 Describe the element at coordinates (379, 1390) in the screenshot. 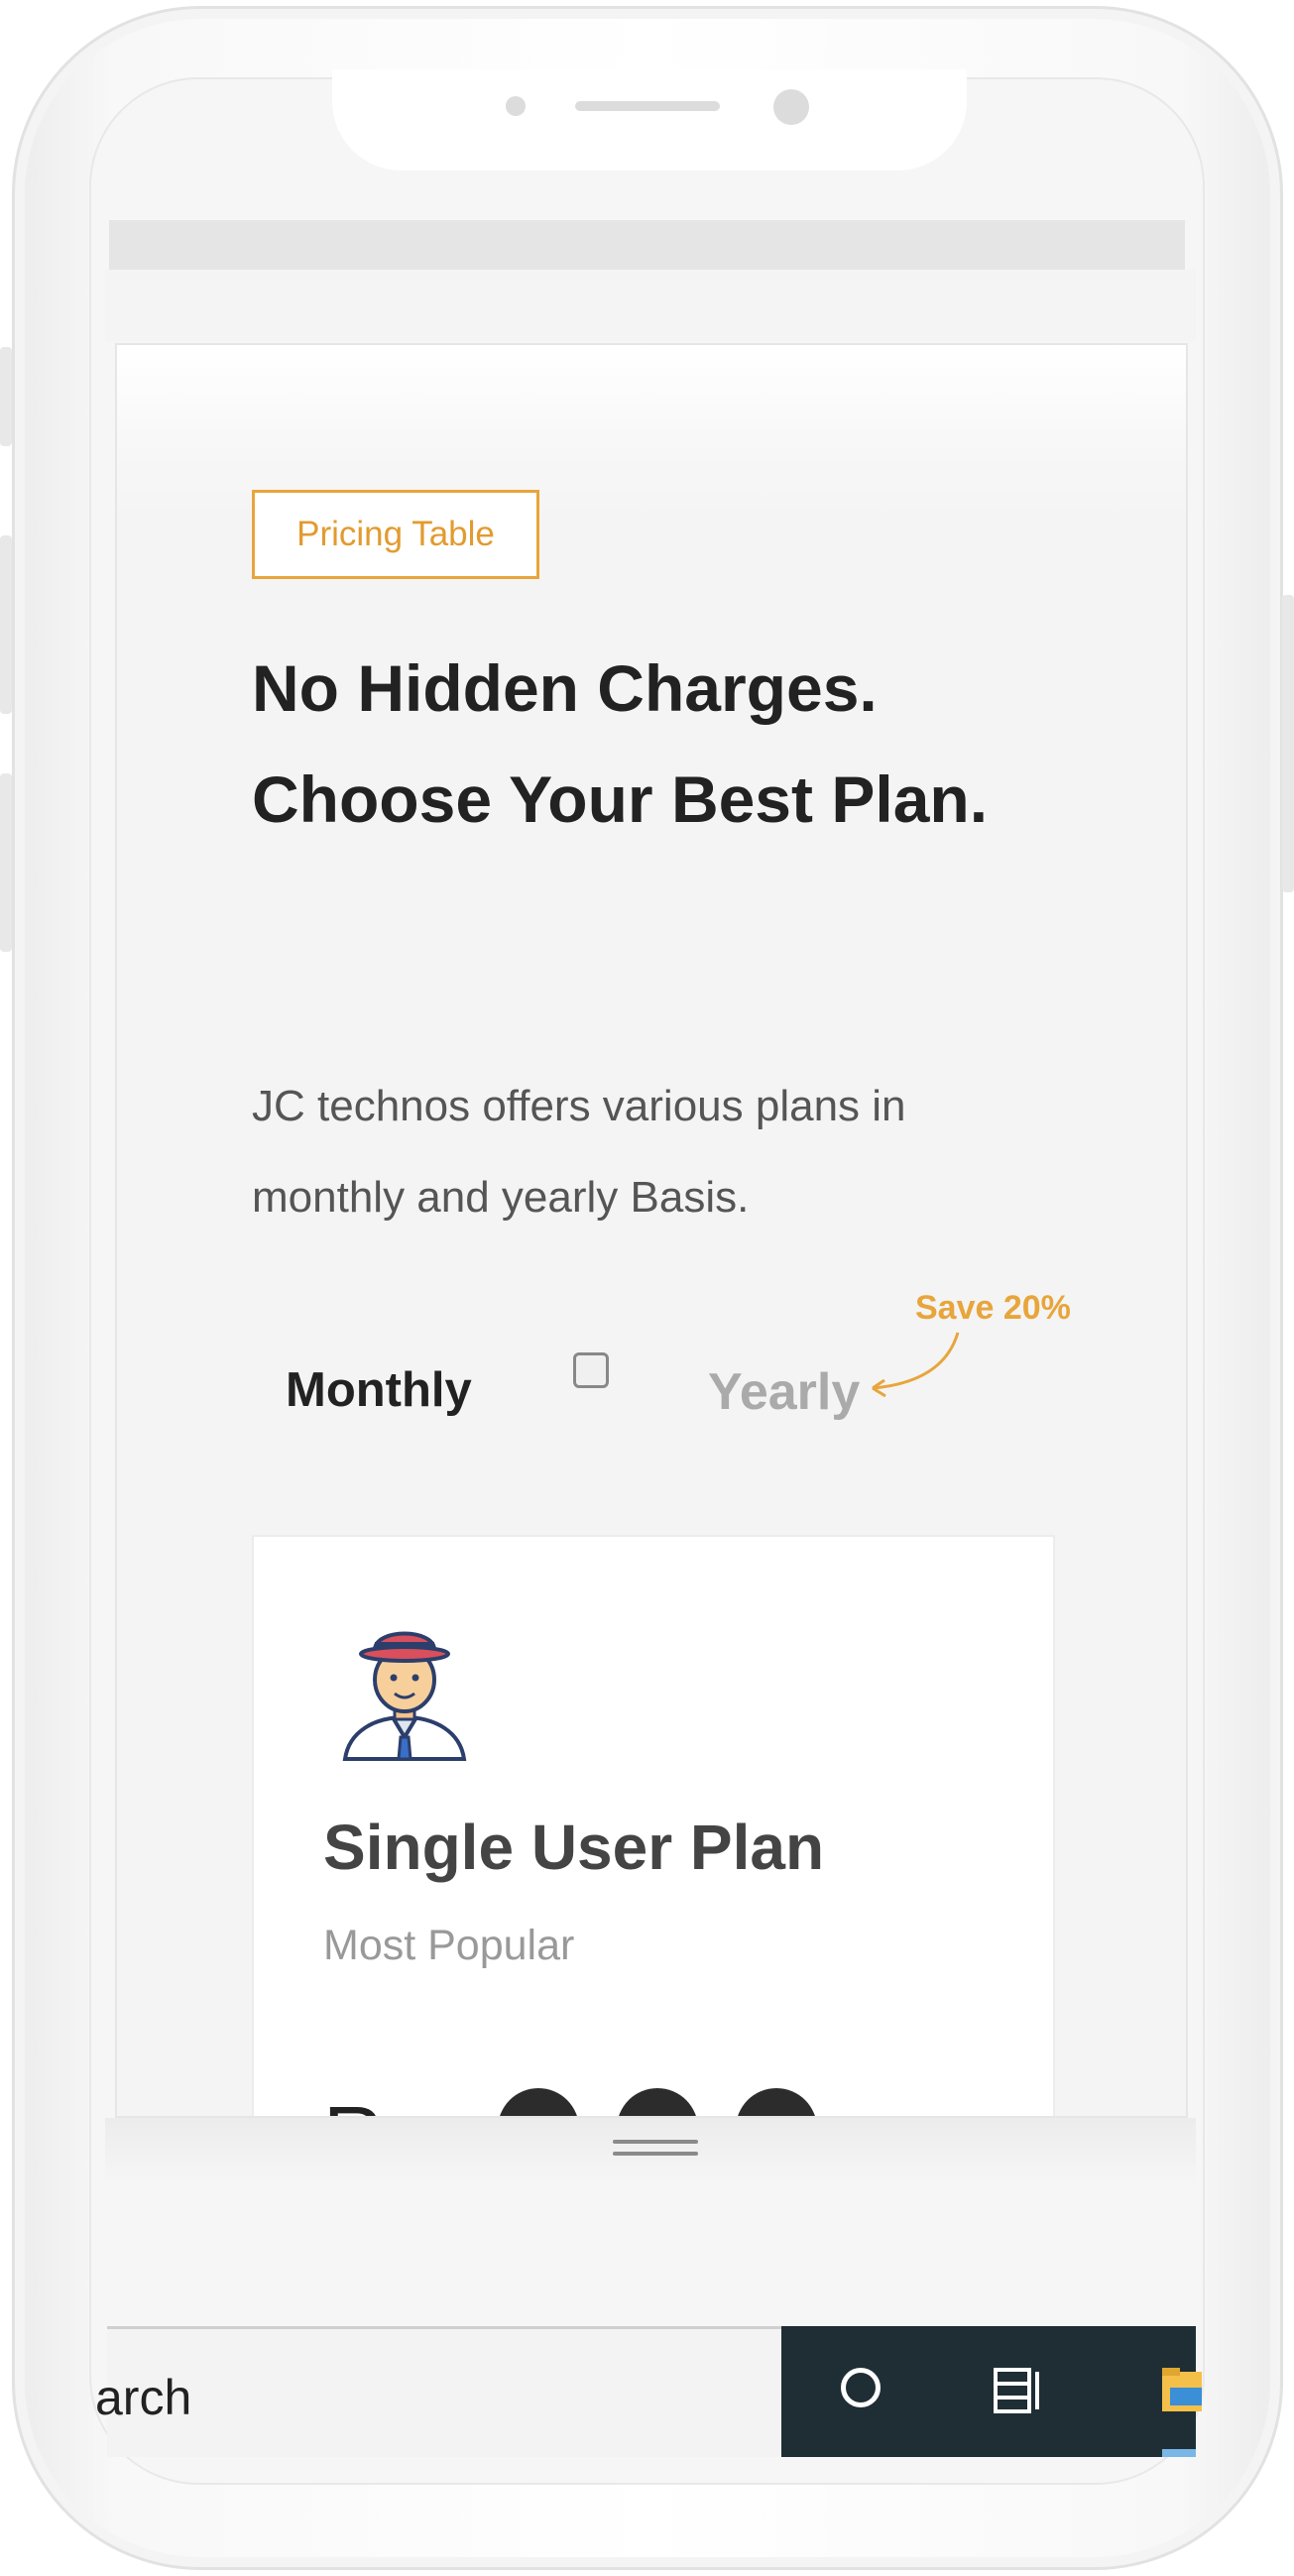

I see `monthly-label: Monthly` at that location.